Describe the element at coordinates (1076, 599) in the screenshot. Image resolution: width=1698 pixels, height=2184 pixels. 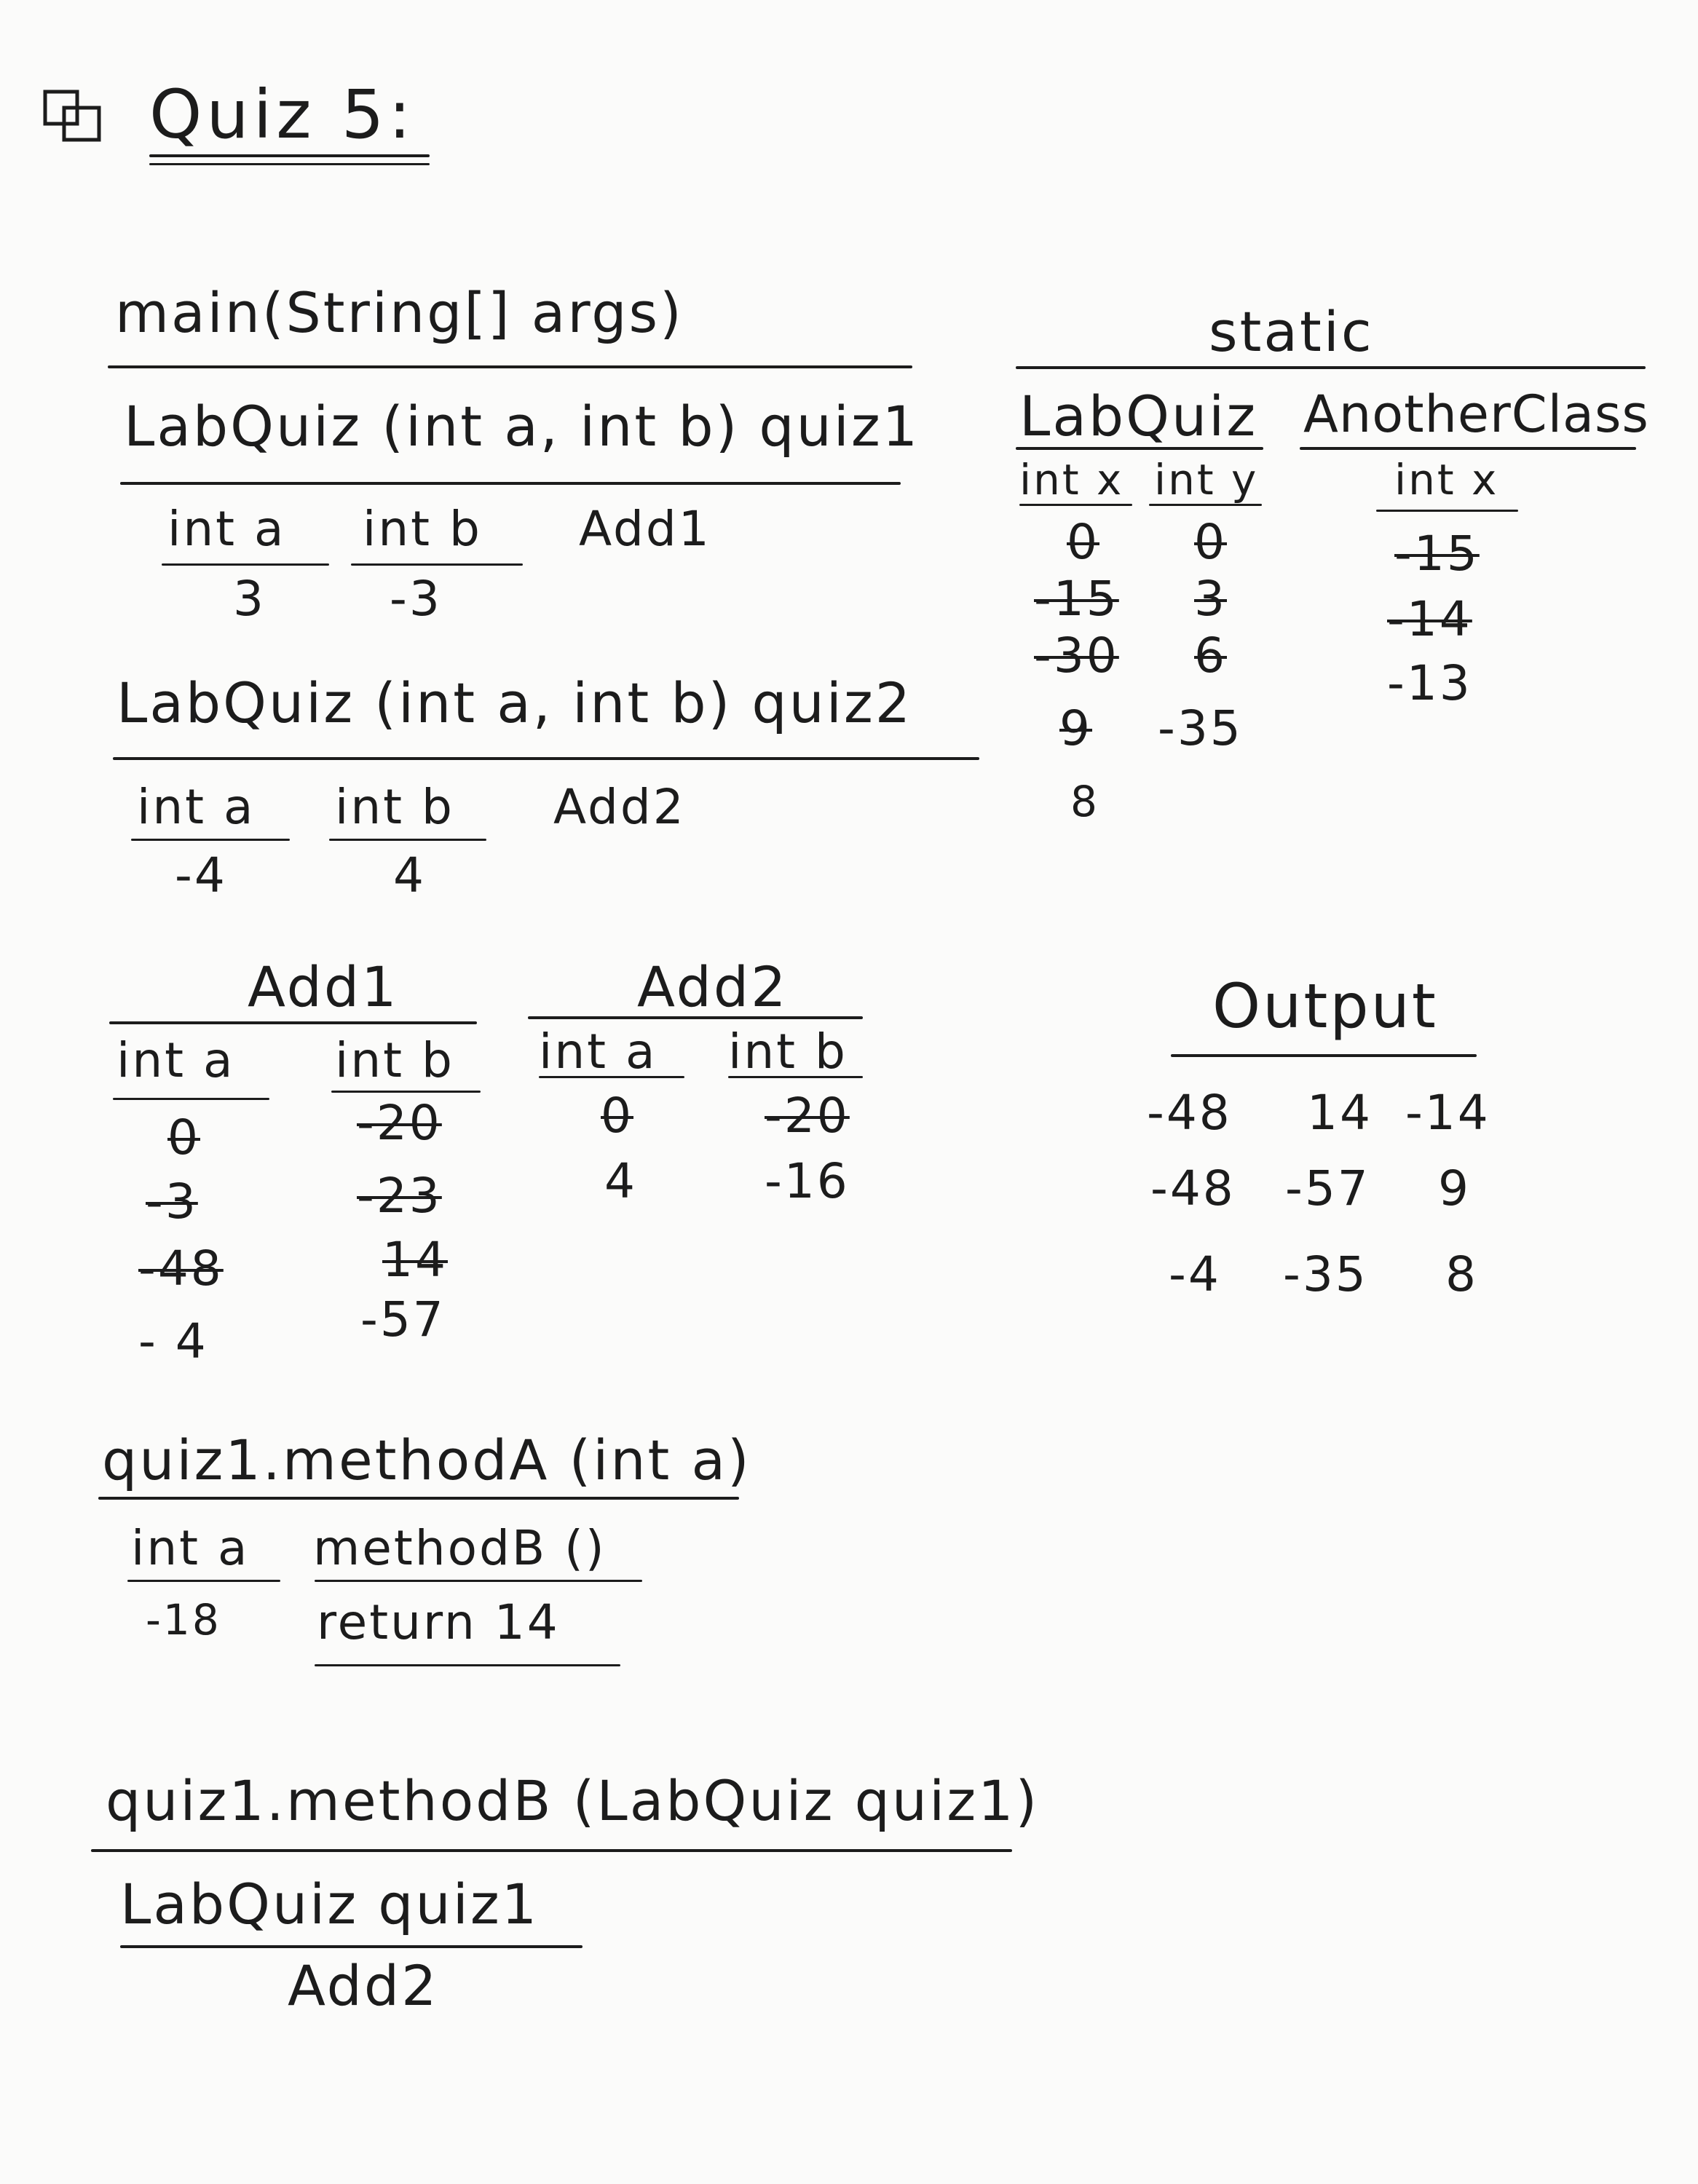
I see `labquiz-x-value: -15` at that location.